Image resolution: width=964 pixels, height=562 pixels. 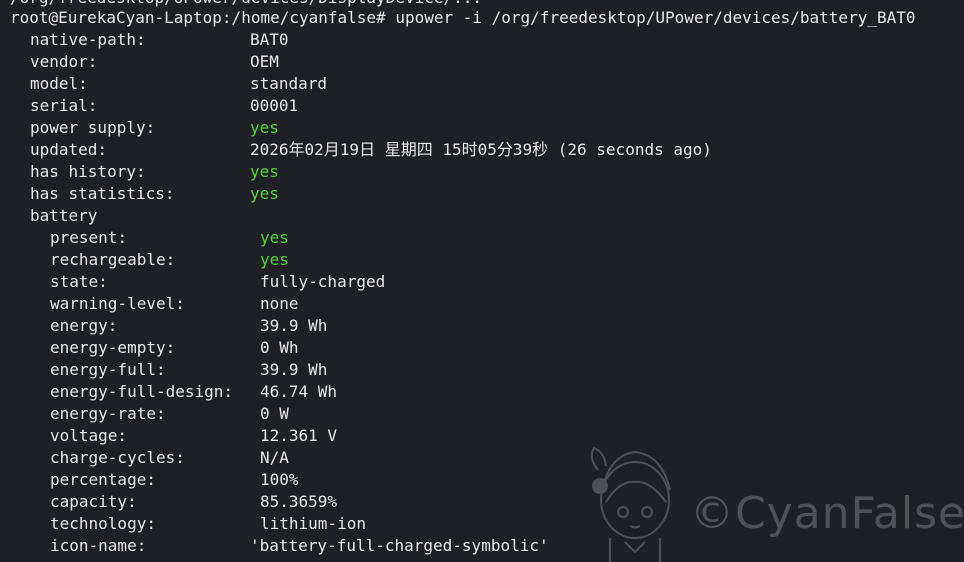 I want to click on property-value: N/A, so click(x=274, y=457).